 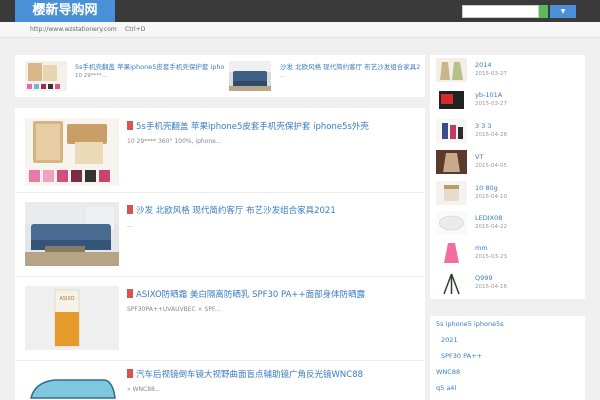 I want to click on featured-thumb-phonecase, so click(x=46, y=76).